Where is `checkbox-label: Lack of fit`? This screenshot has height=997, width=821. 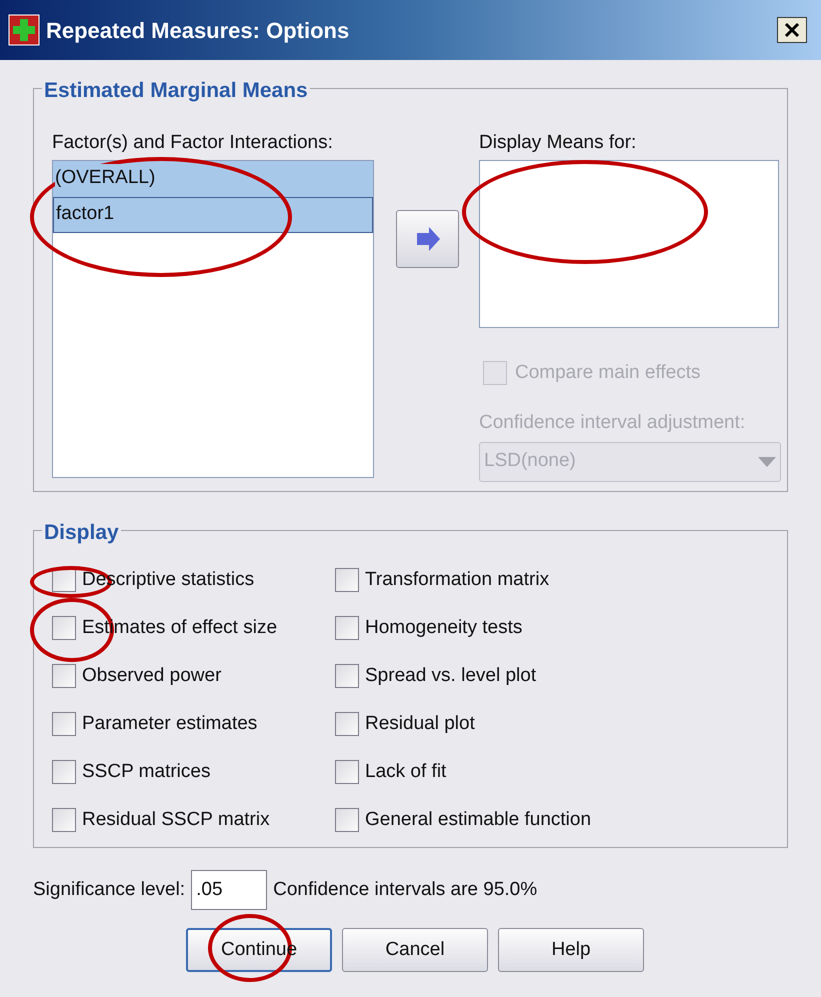 checkbox-label: Lack of fit is located at coordinates (405, 772).